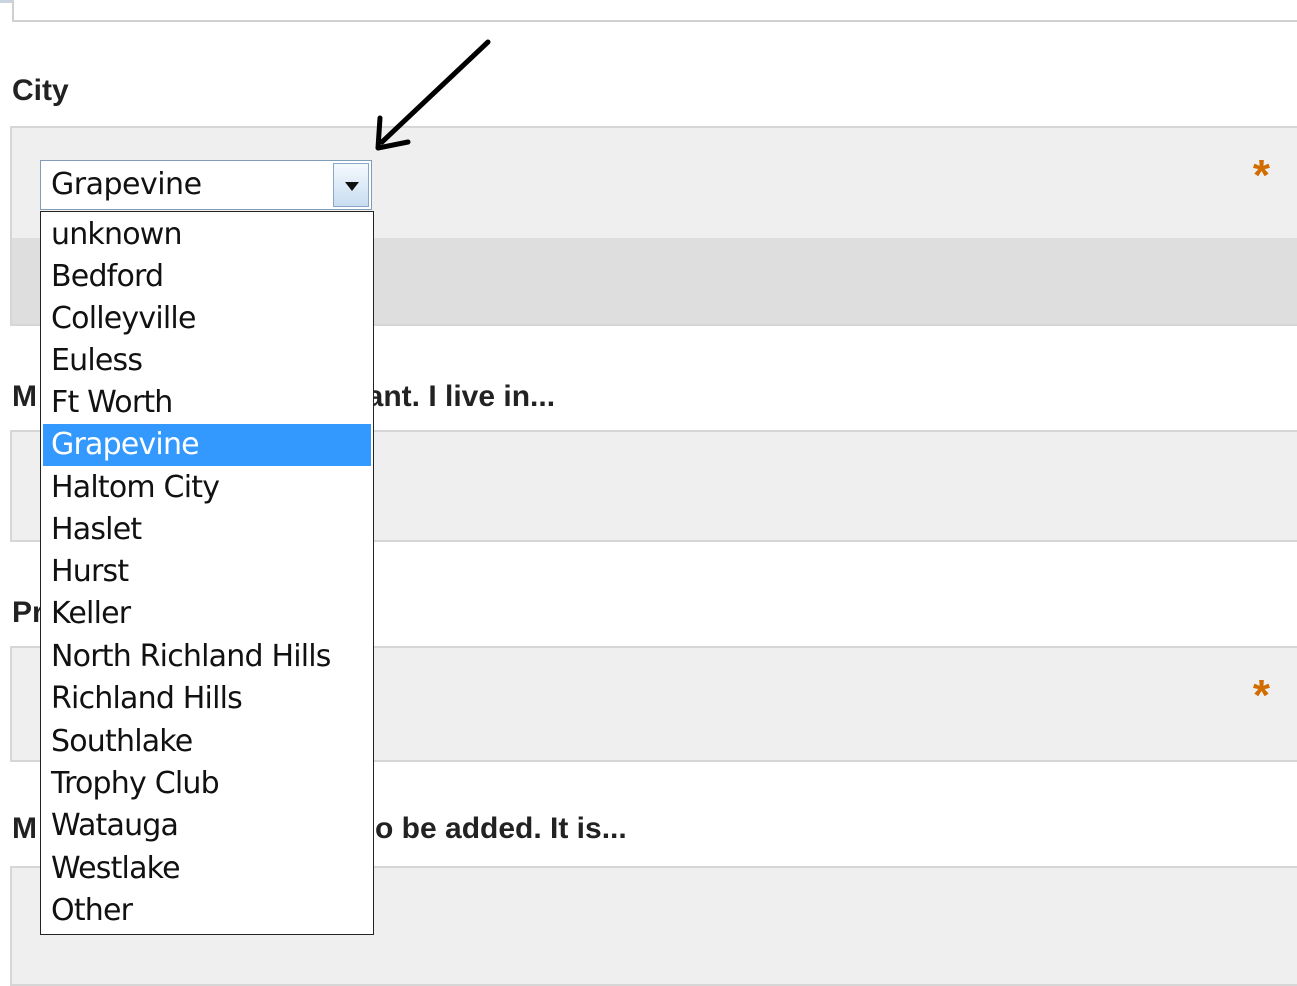 The height and width of the screenshot is (986, 1297). What do you see at coordinates (126, 184) in the screenshot?
I see `city-select-value: Grapevine` at bounding box center [126, 184].